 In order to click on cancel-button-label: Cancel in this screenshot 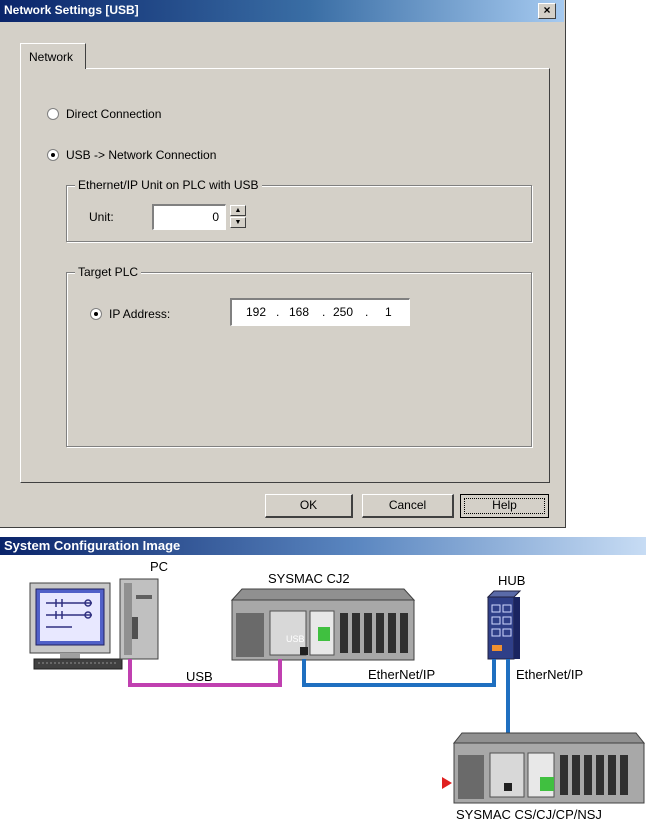, I will do `click(407, 505)`.